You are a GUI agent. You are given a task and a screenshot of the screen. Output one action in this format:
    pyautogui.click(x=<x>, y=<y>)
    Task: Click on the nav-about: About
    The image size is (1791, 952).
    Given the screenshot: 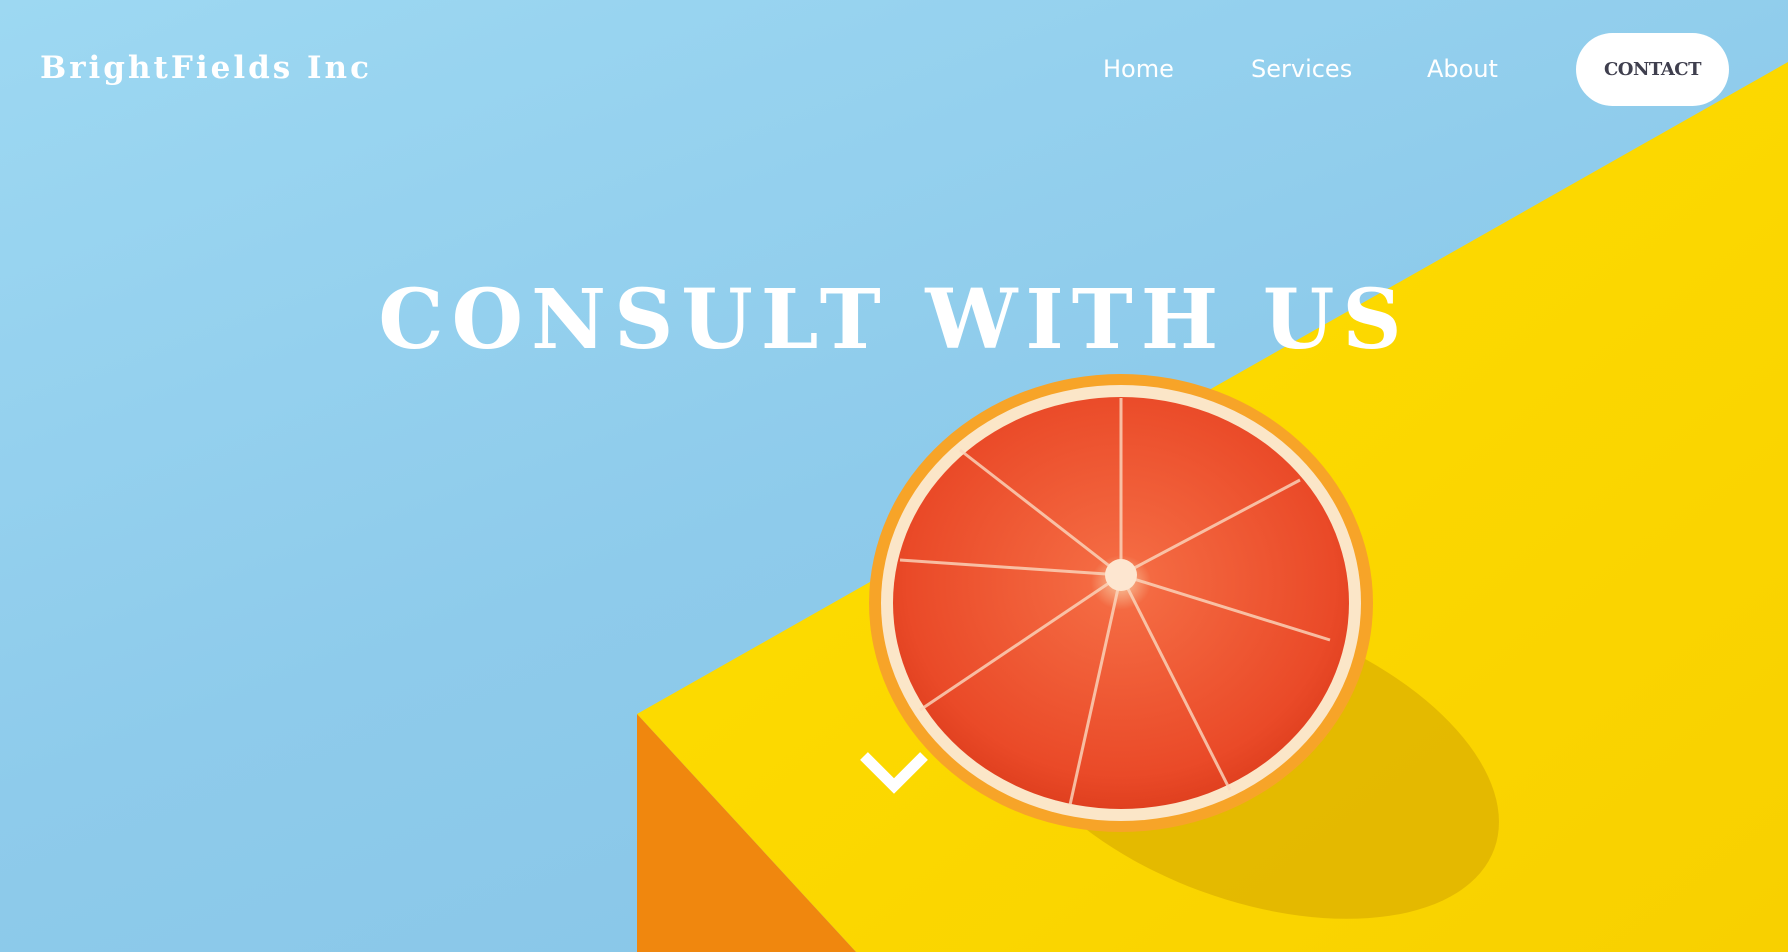 What is the action you would take?
    pyautogui.click(x=1462, y=69)
    